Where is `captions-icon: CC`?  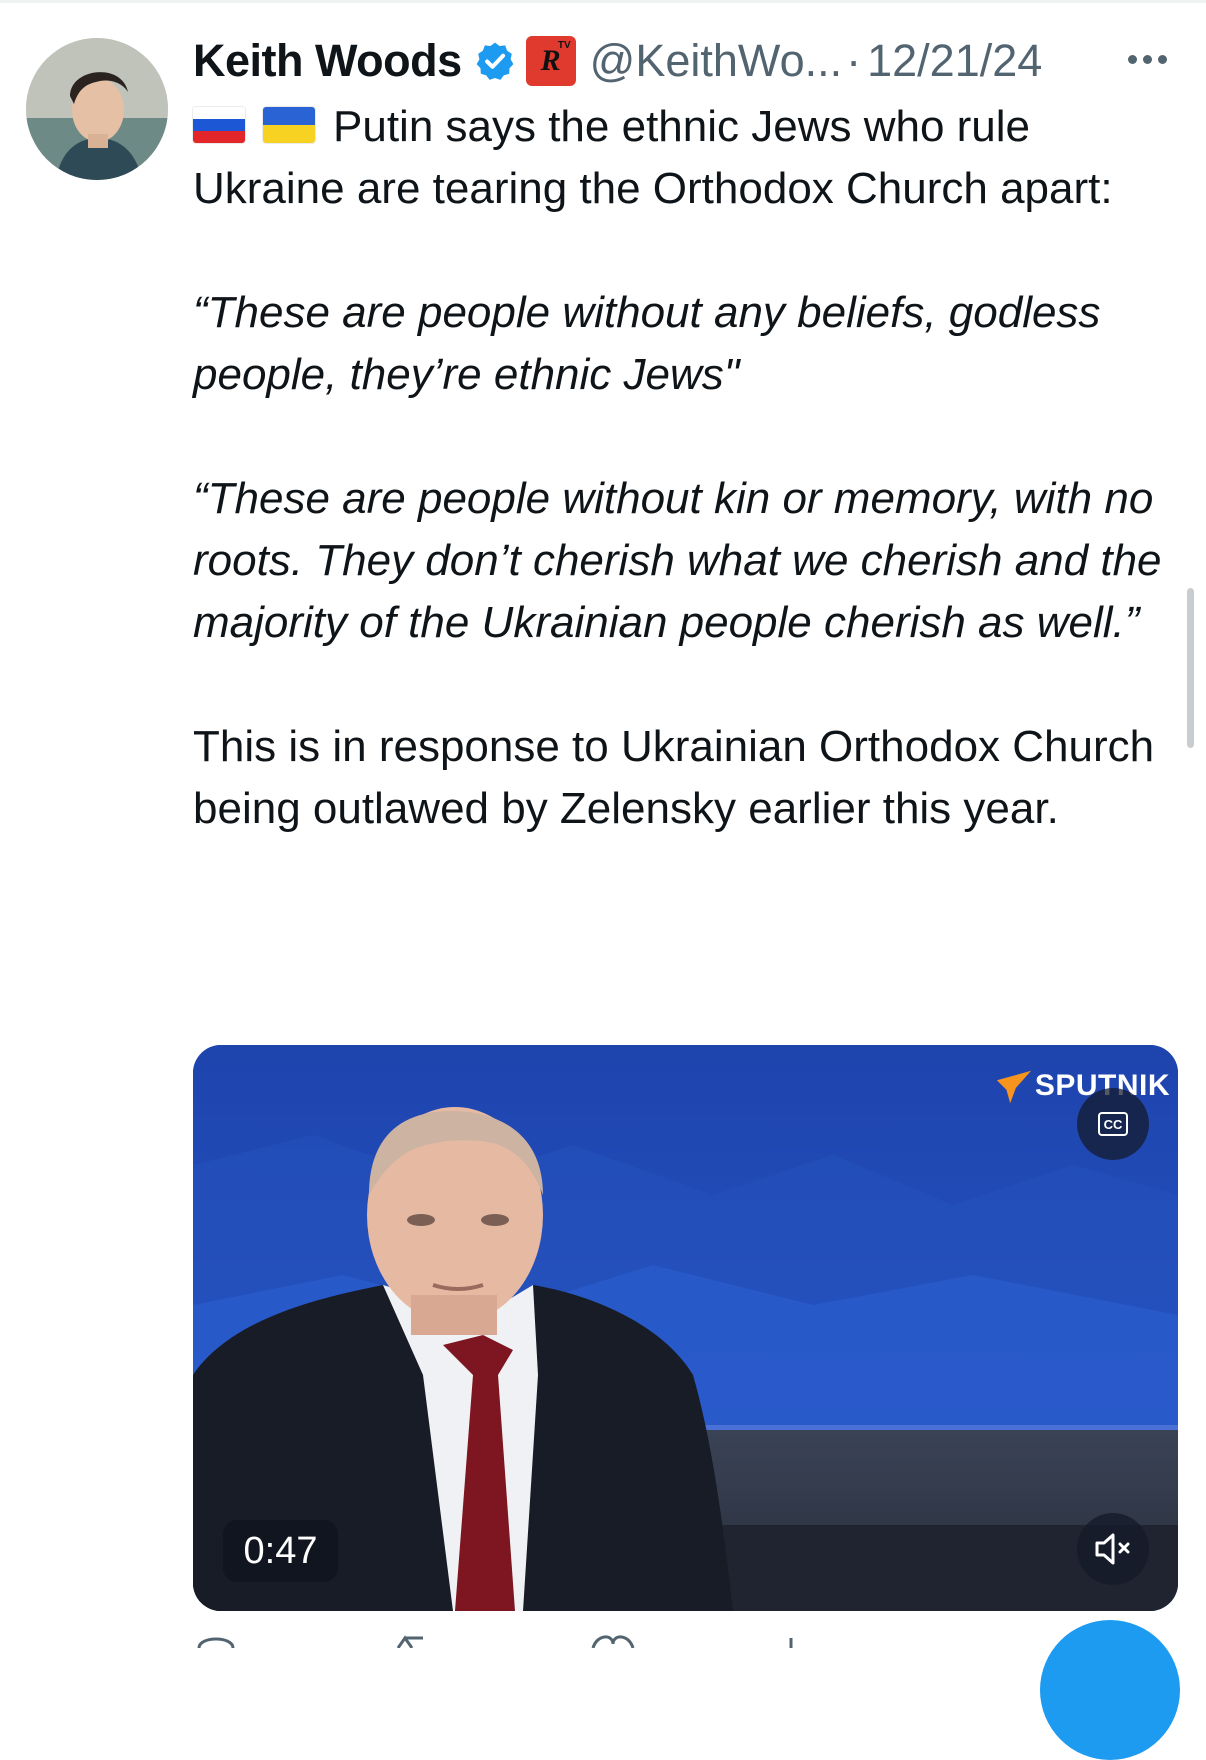
captions-icon: CC is located at coordinates (1113, 1124).